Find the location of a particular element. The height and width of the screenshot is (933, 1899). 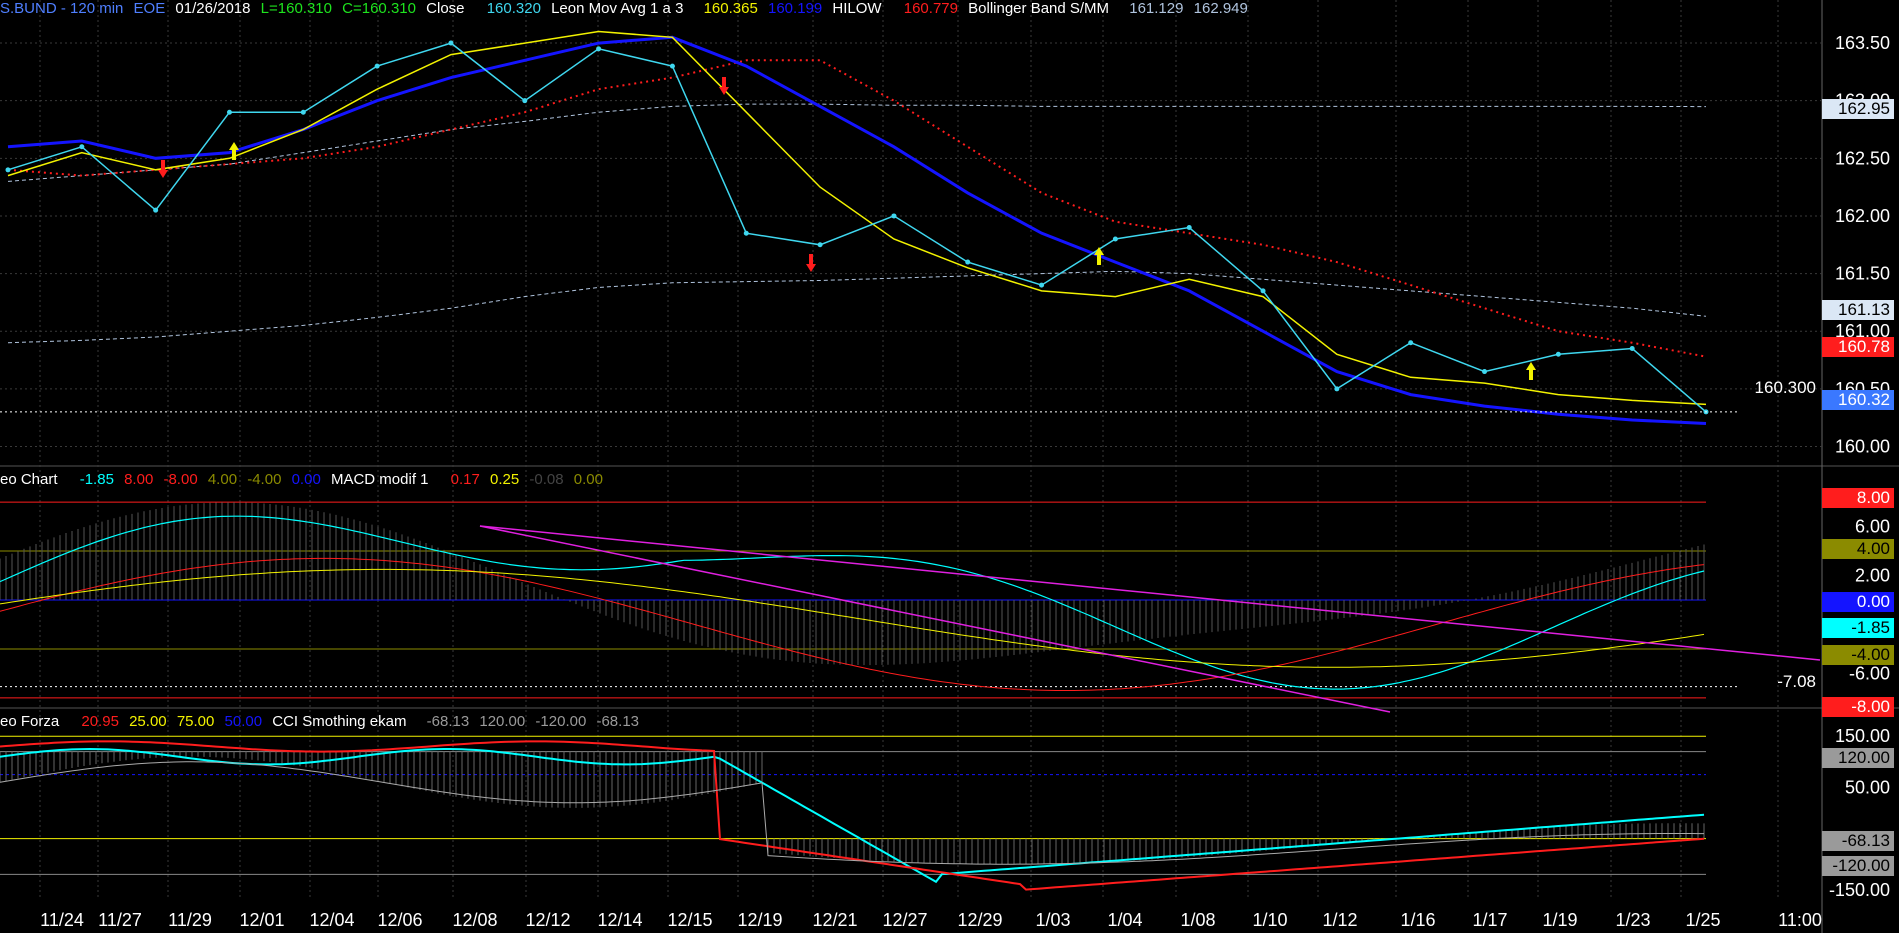

cci-120-tag: 120.00 is located at coordinates (1858, 758).